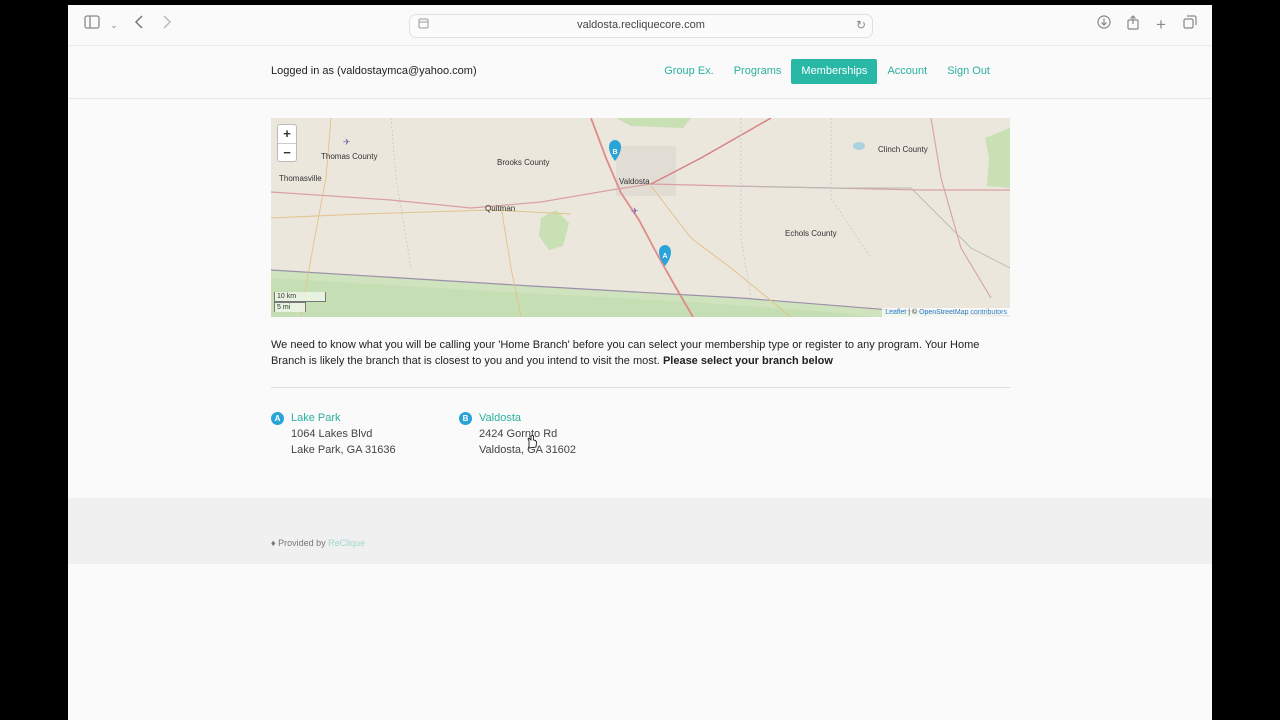 The width and height of the screenshot is (1280, 720). I want to click on osm-link: OpenStreetMap contributors, so click(963, 312).